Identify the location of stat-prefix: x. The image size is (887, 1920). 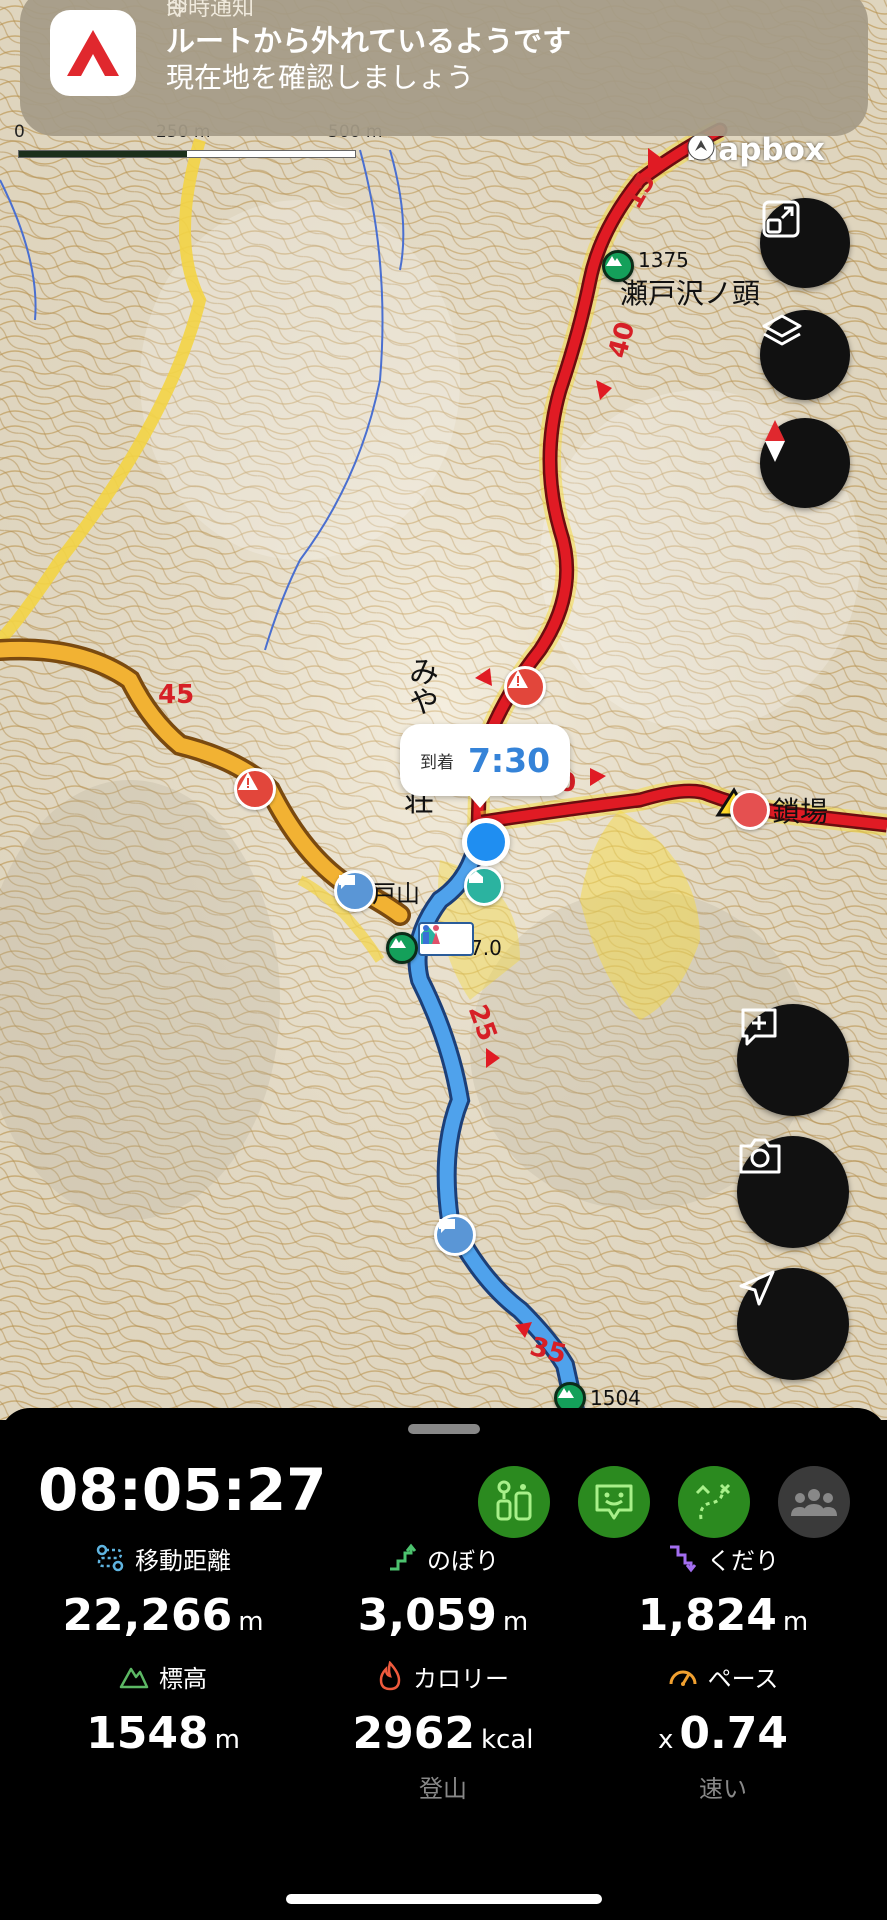
(666, 1740).